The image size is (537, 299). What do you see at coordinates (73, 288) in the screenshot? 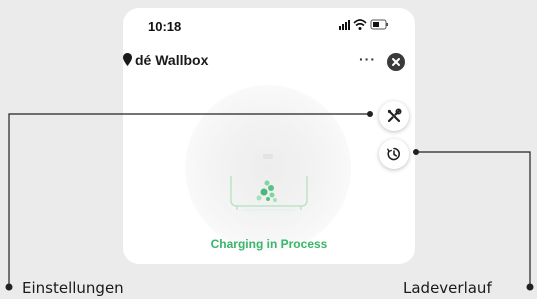
I see `settings-callout-label: Einstellungen` at bounding box center [73, 288].